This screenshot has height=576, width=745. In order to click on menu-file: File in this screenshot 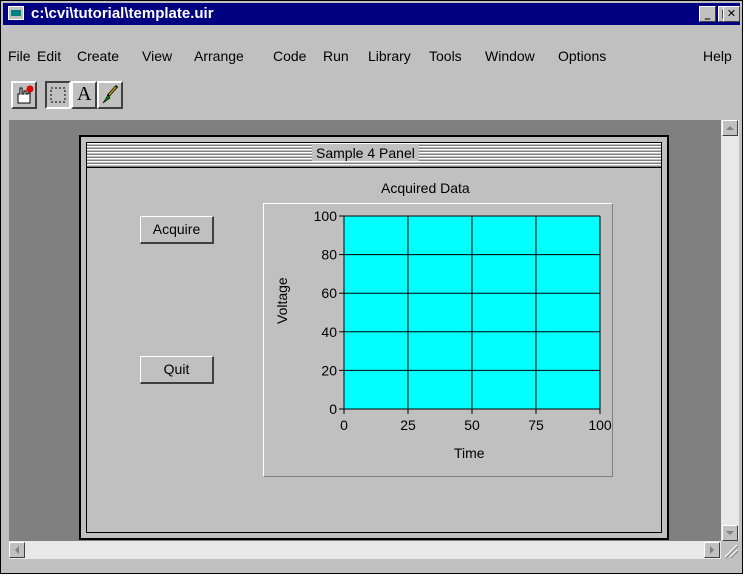, I will do `click(19, 56)`.